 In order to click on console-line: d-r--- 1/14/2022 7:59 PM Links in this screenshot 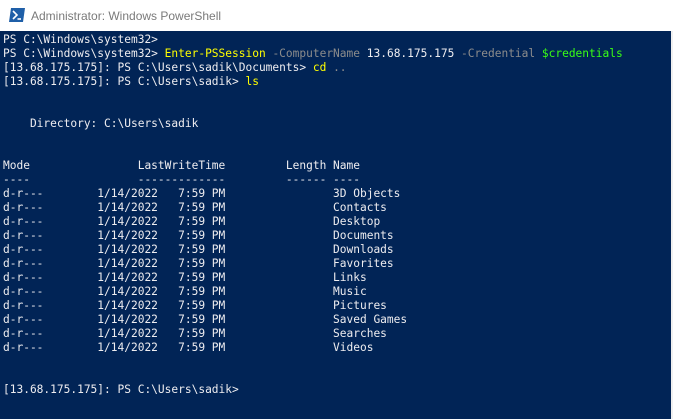, I will do `click(185, 278)`.